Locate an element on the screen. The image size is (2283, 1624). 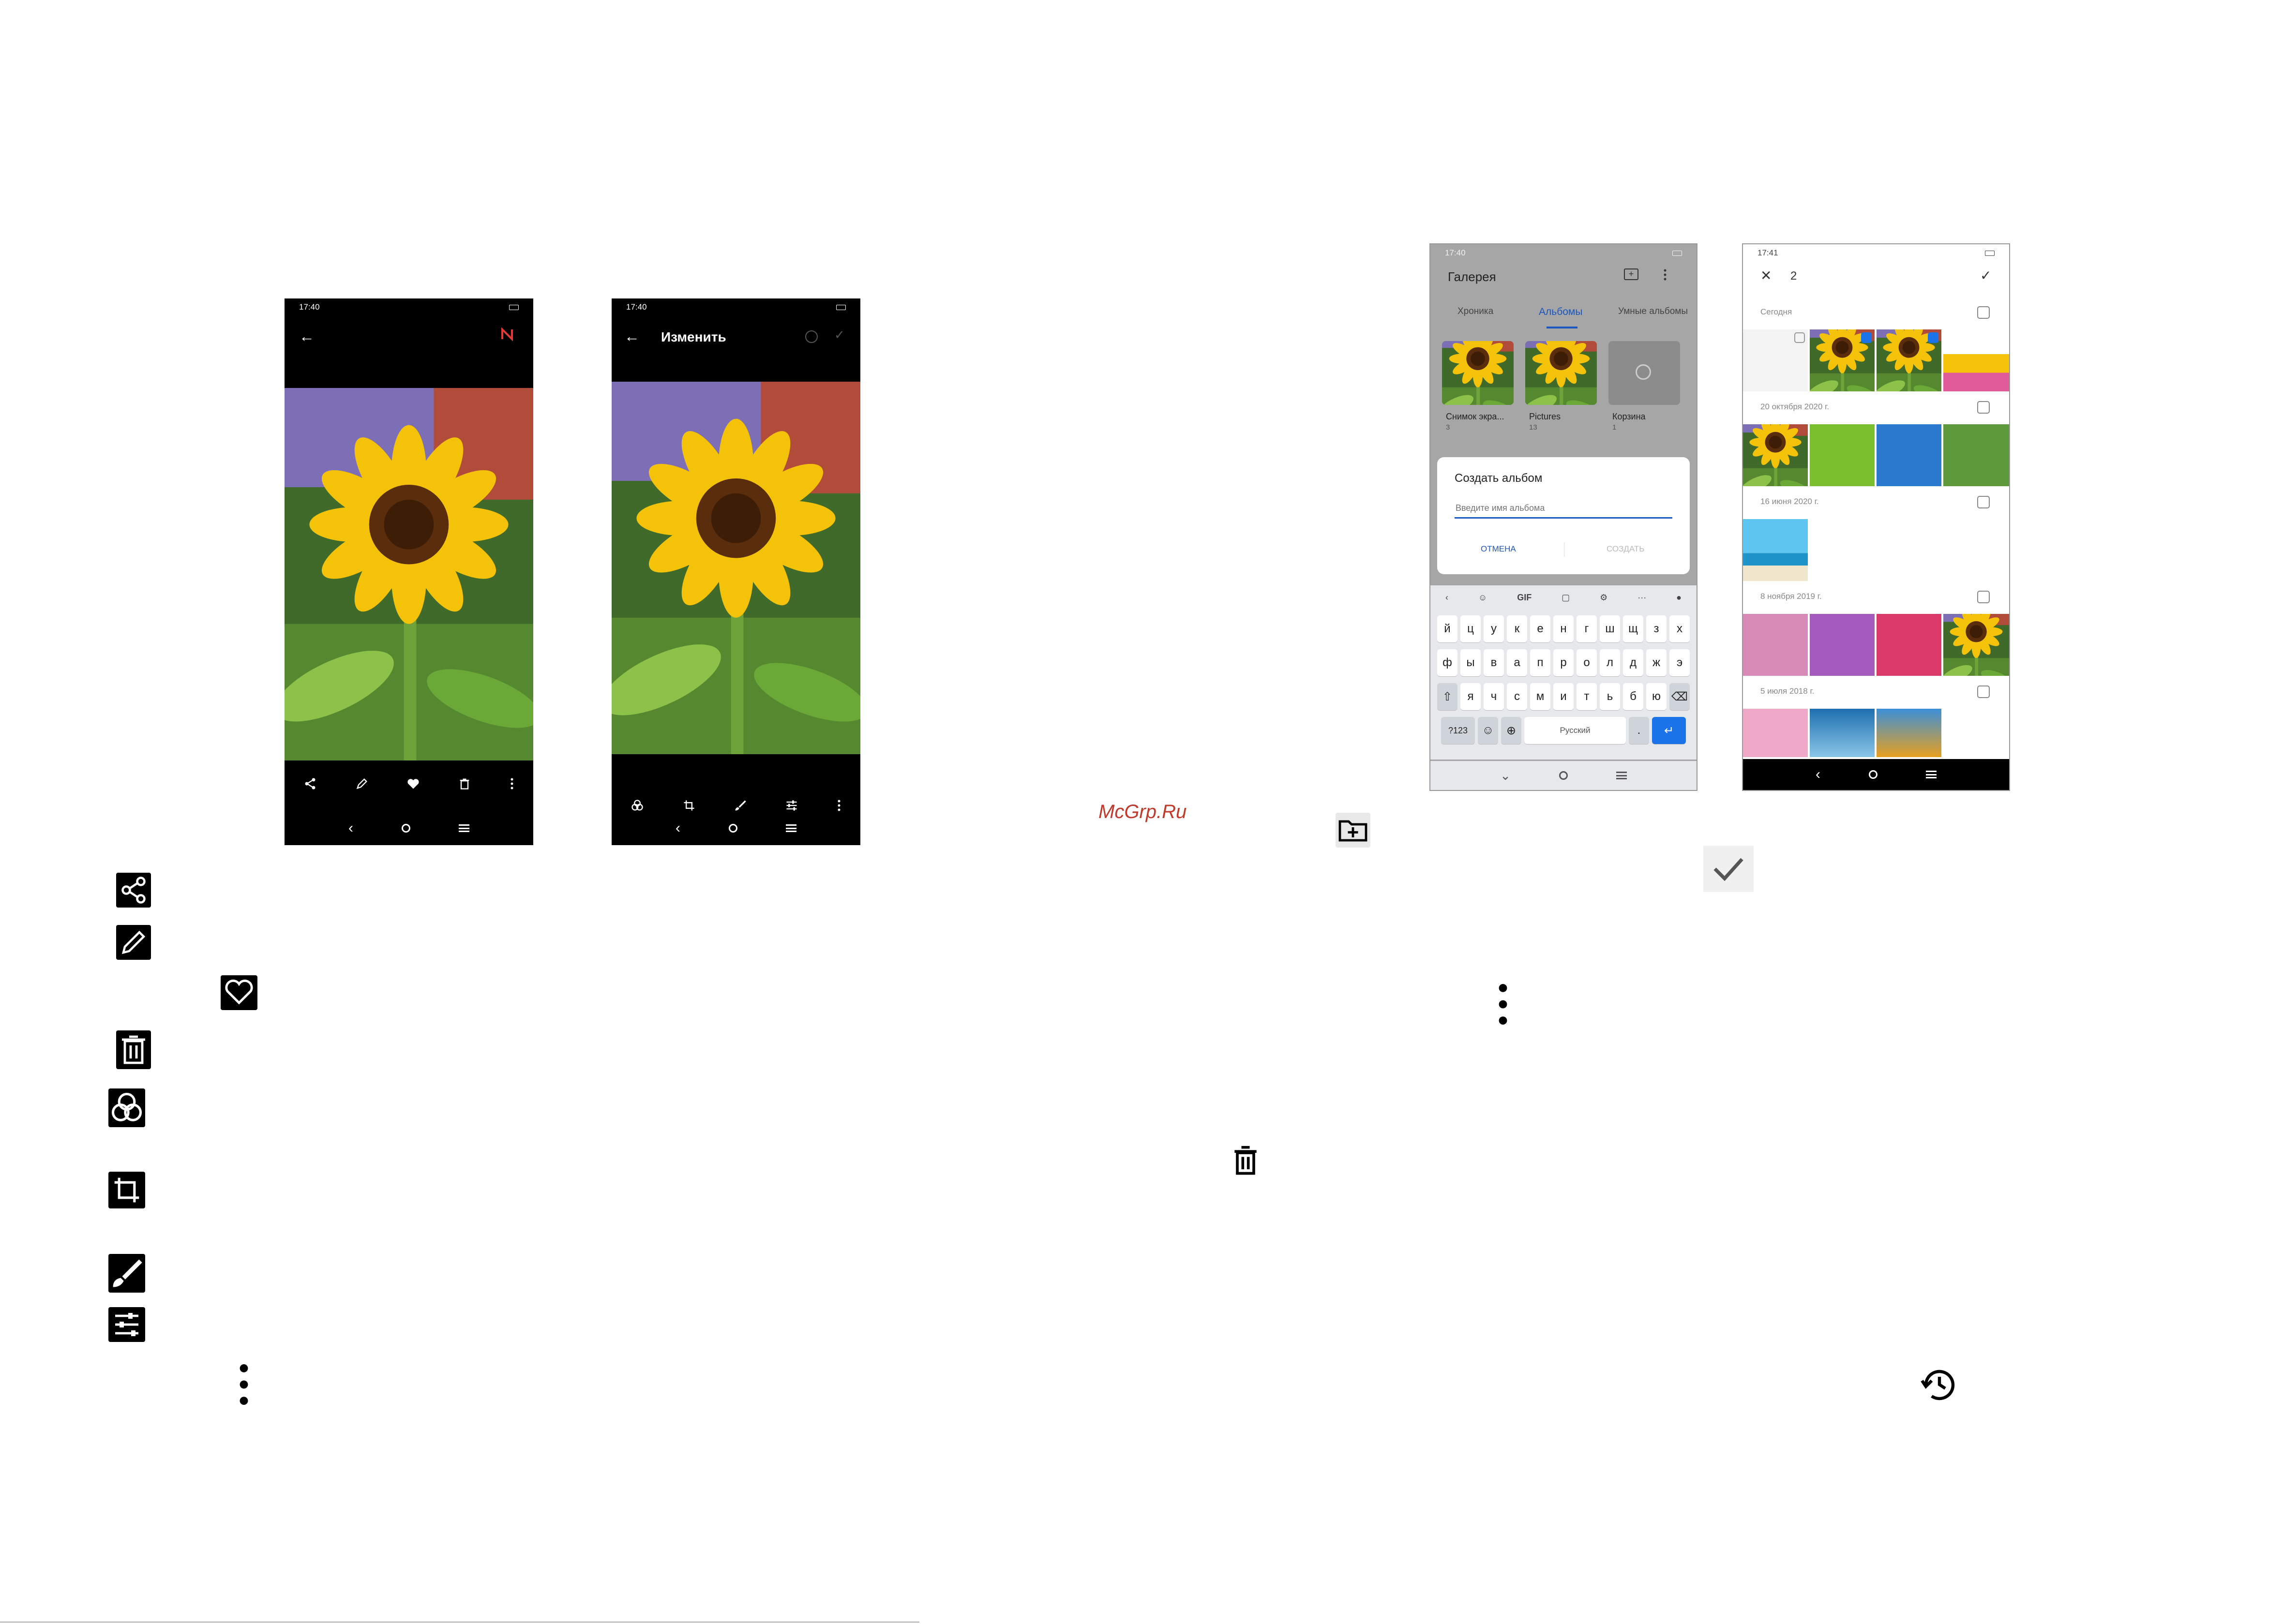
undo-icon is located at coordinates (811, 336).